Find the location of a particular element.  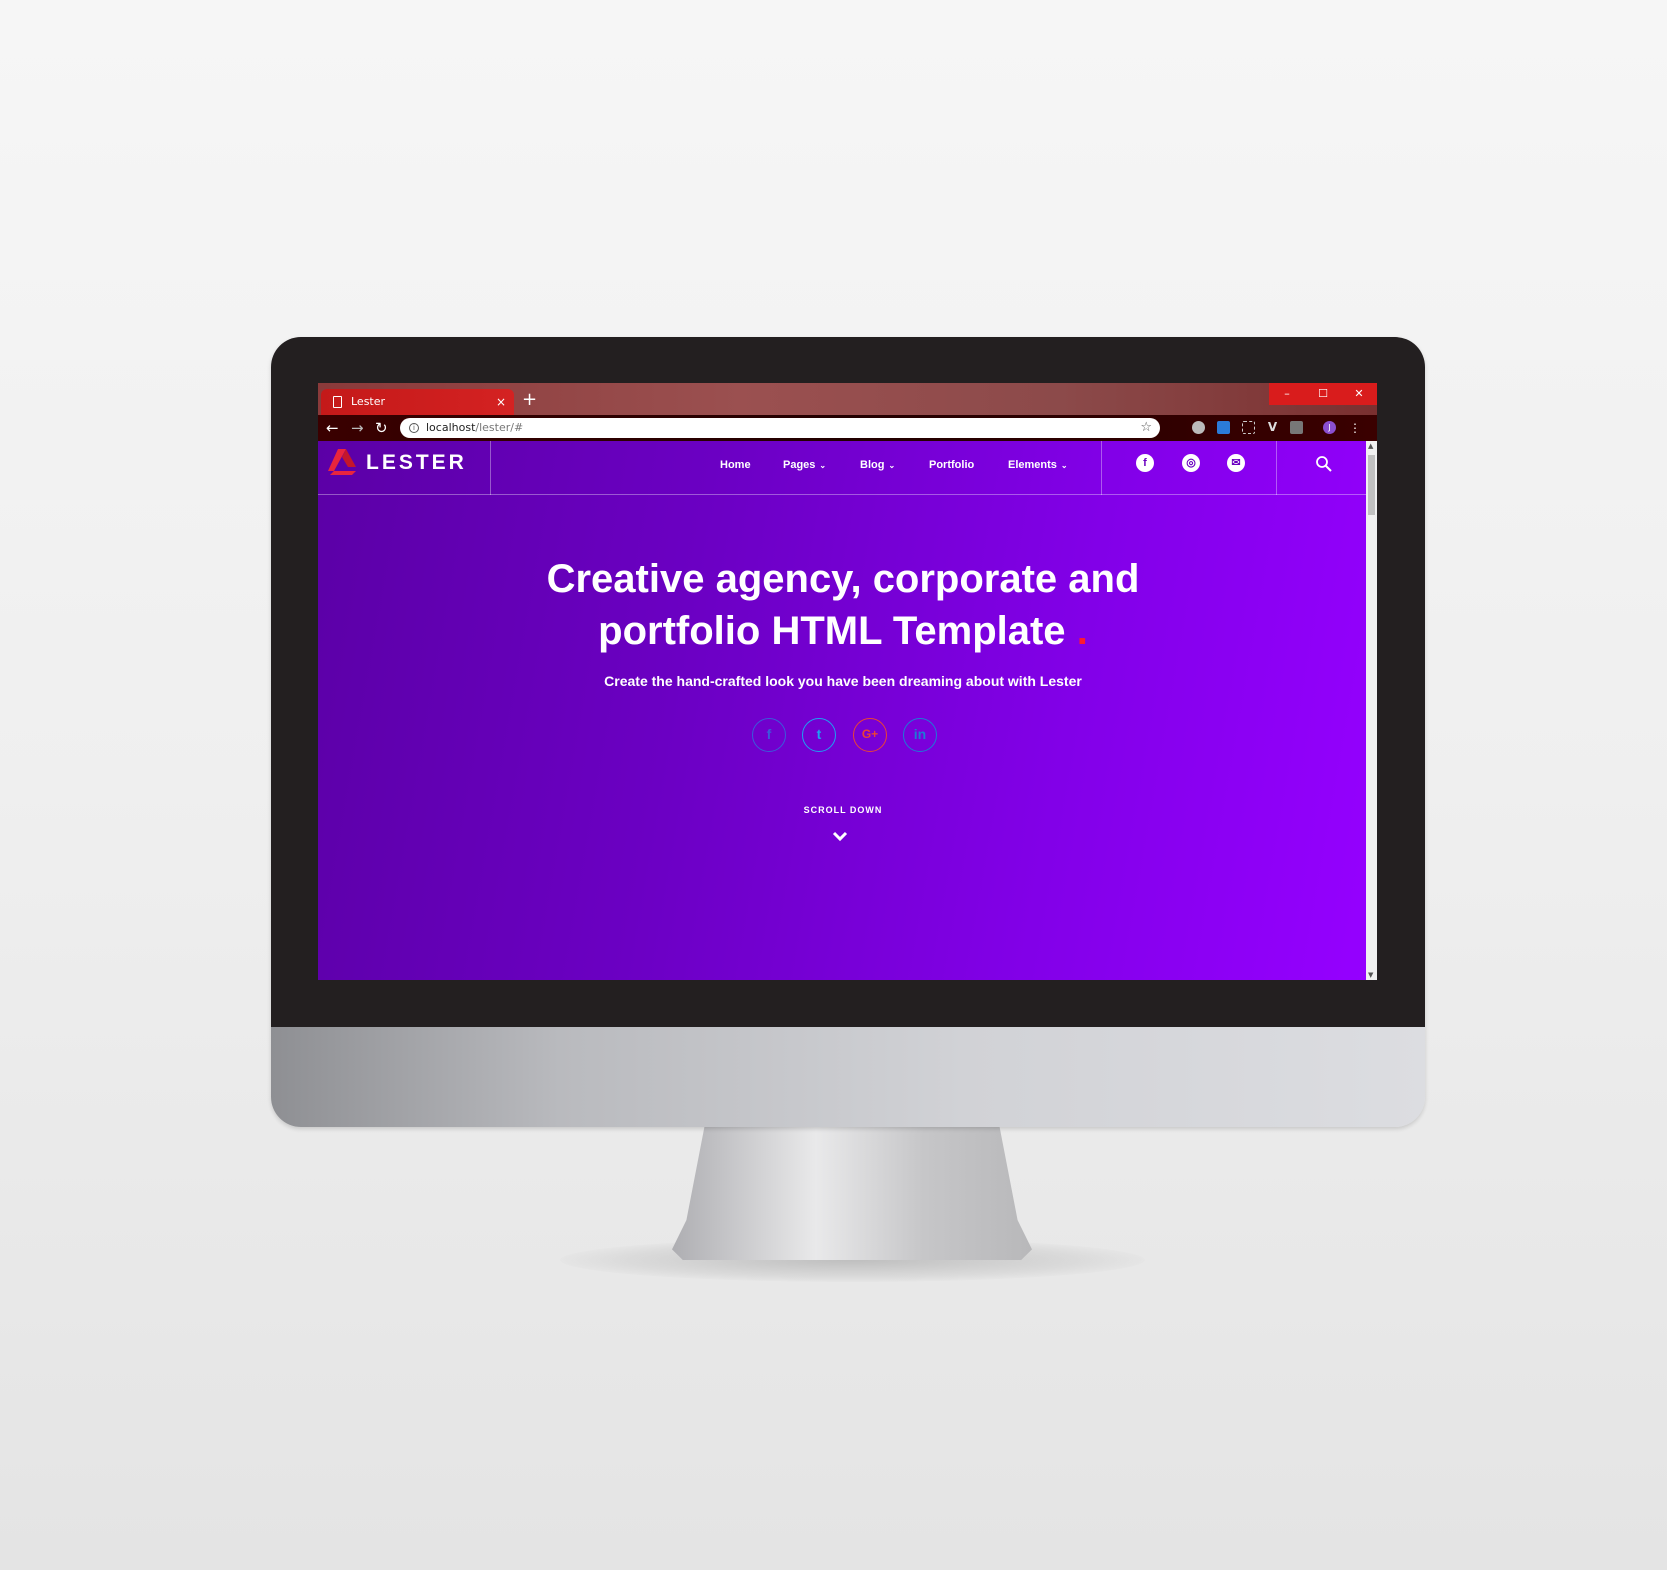

scrollbar: ▲ ▼ is located at coordinates (1371, 710).